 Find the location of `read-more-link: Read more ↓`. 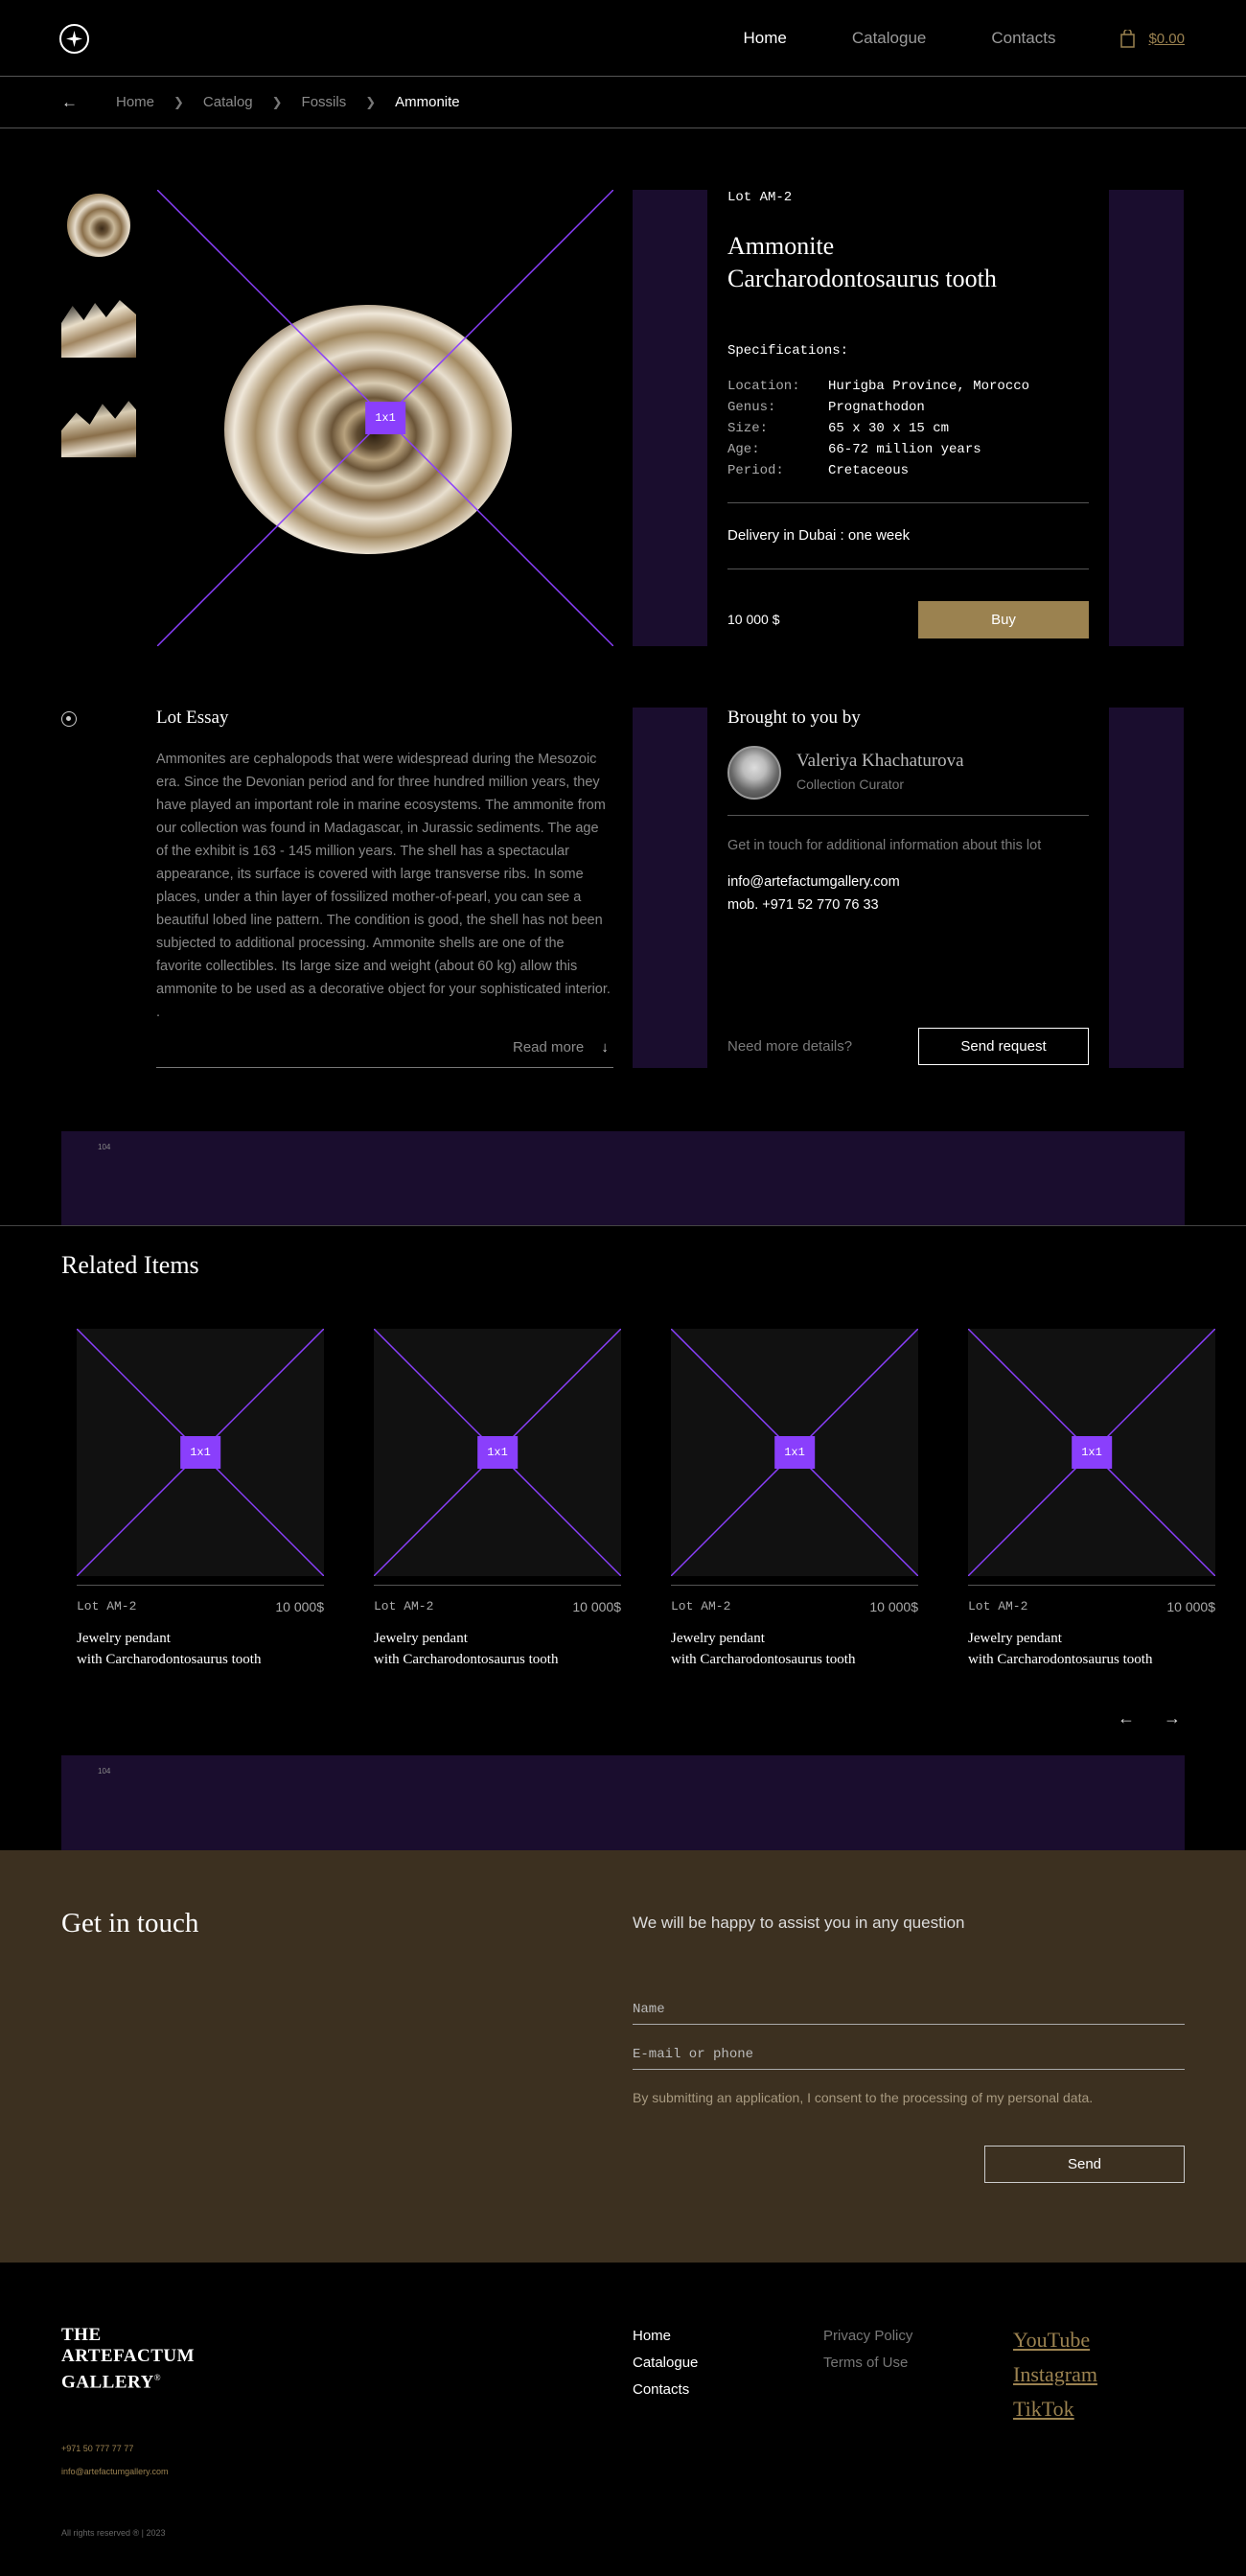

read-more-link: Read more ↓ is located at coordinates (561, 1047).